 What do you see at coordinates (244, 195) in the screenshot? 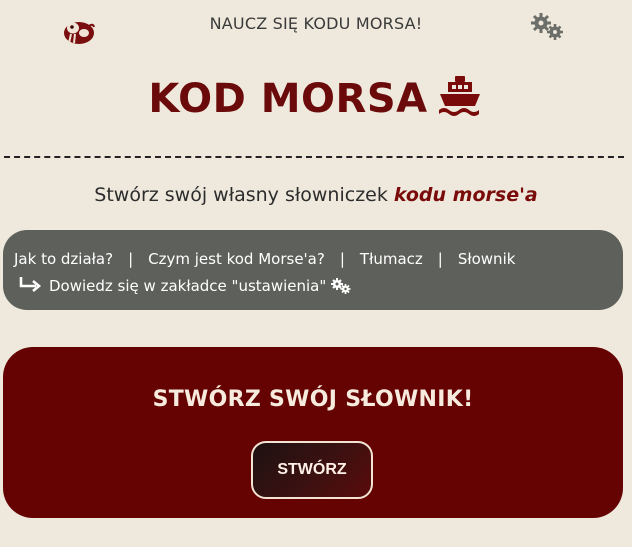
I see `subtitle-text: Stwórz swój własny słowniczek` at bounding box center [244, 195].